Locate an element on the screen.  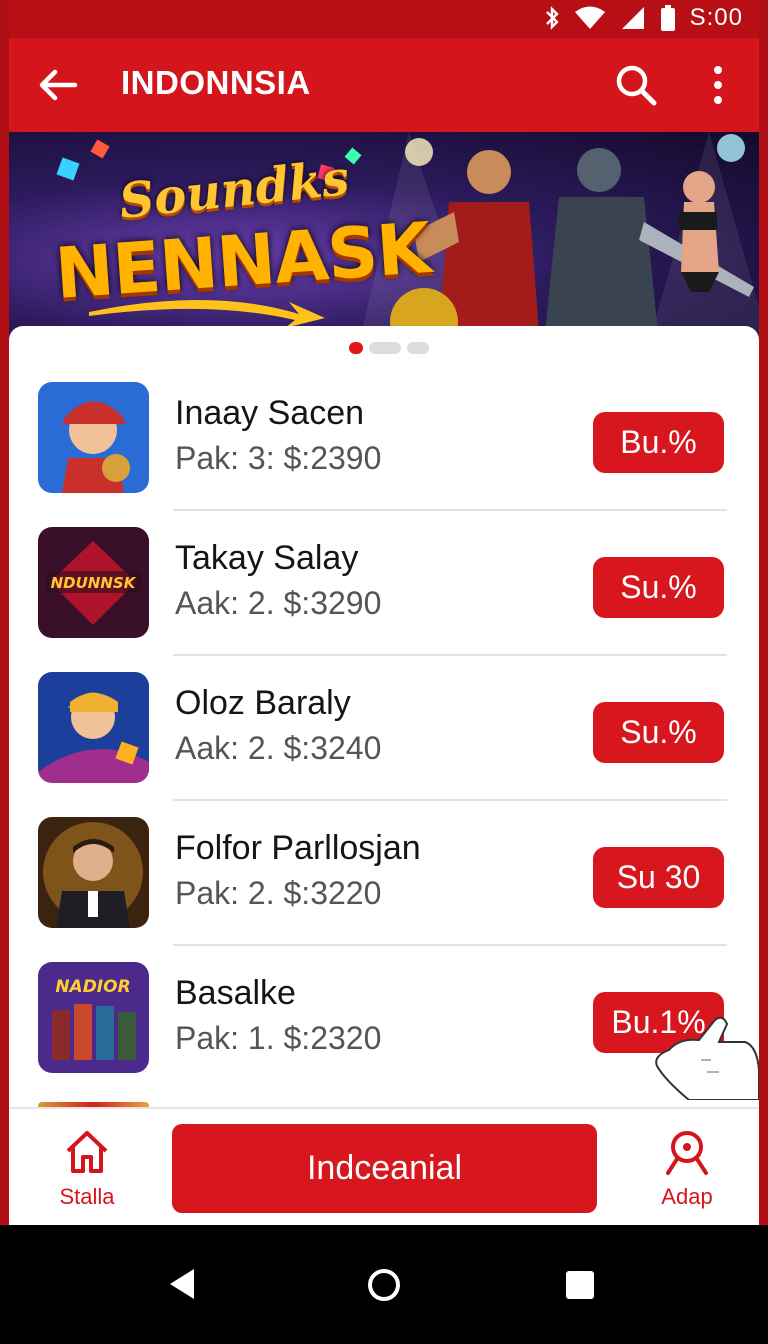
signal-icon is located at coordinates (632, 18).